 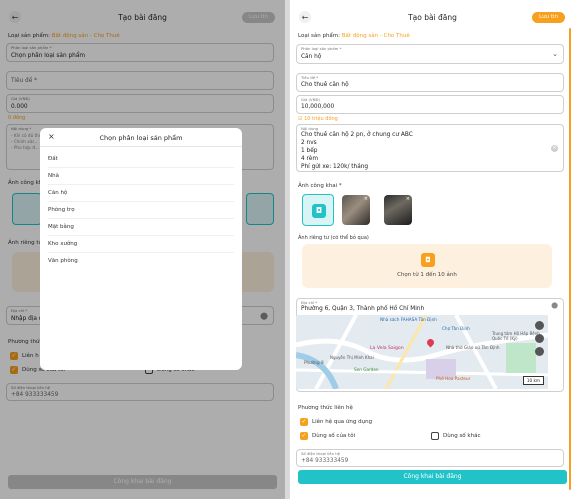 I want to click on map-label: Nhà thờ Giáo xứ Tân Định, so click(x=473, y=347).